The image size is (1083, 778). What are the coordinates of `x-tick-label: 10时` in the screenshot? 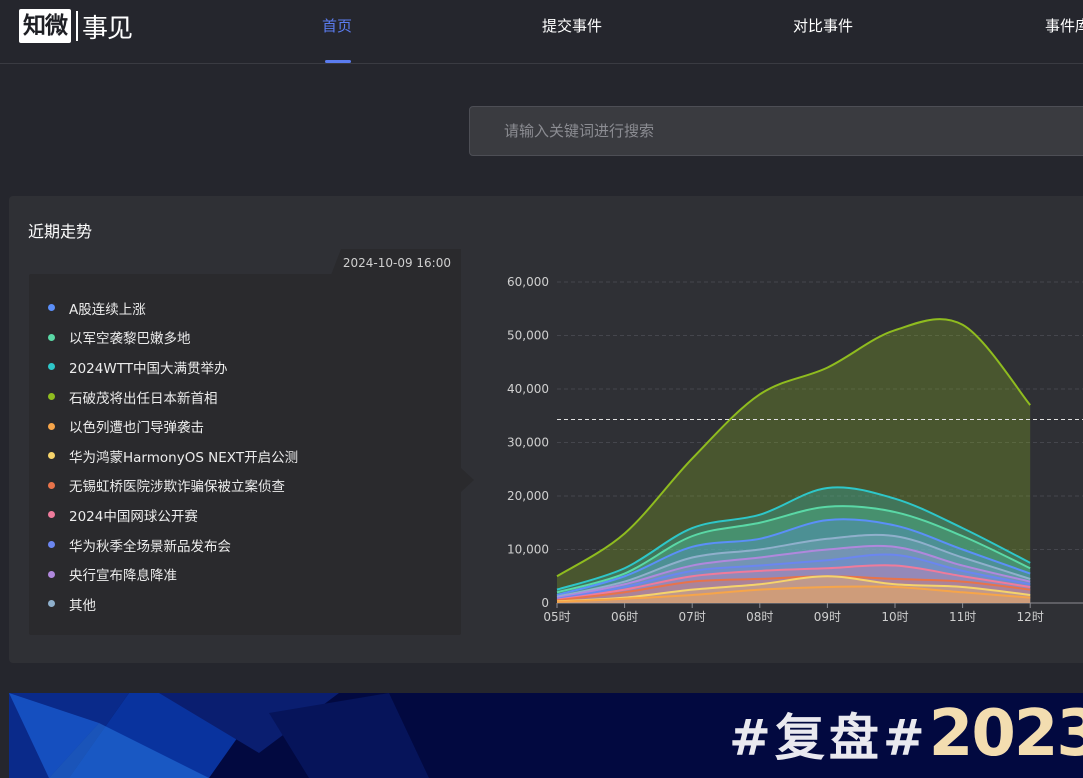 It's located at (894, 617).